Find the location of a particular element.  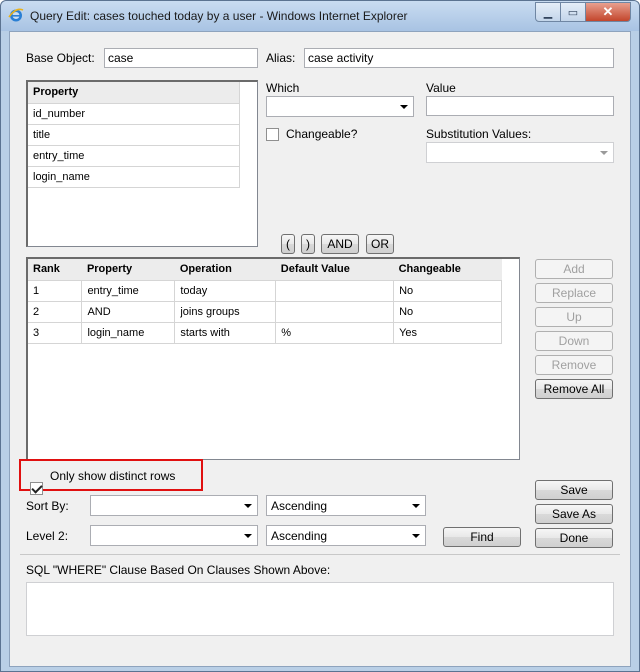

cell-rank: 2 is located at coordinates (55, 312).